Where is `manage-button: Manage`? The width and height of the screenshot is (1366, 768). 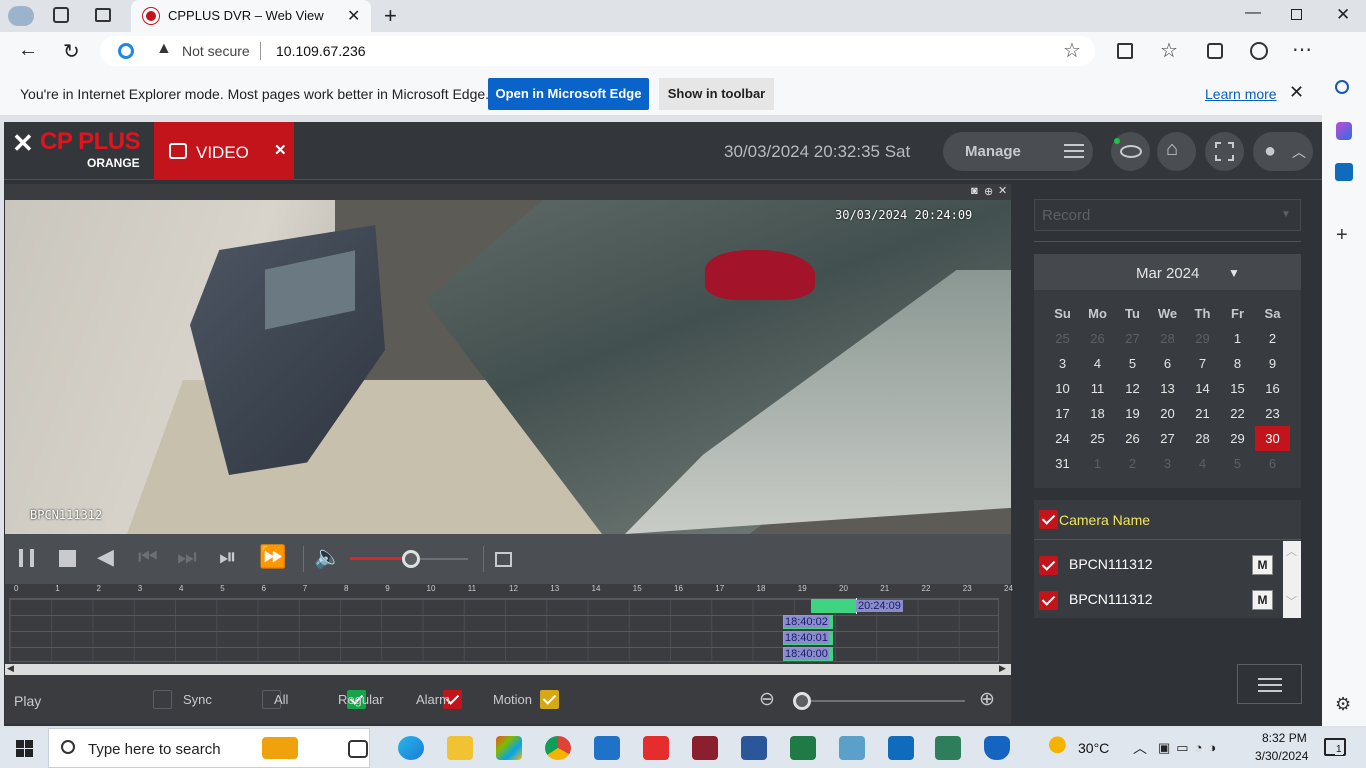
manage-button: Manage is located at coordinates (1018, 151).